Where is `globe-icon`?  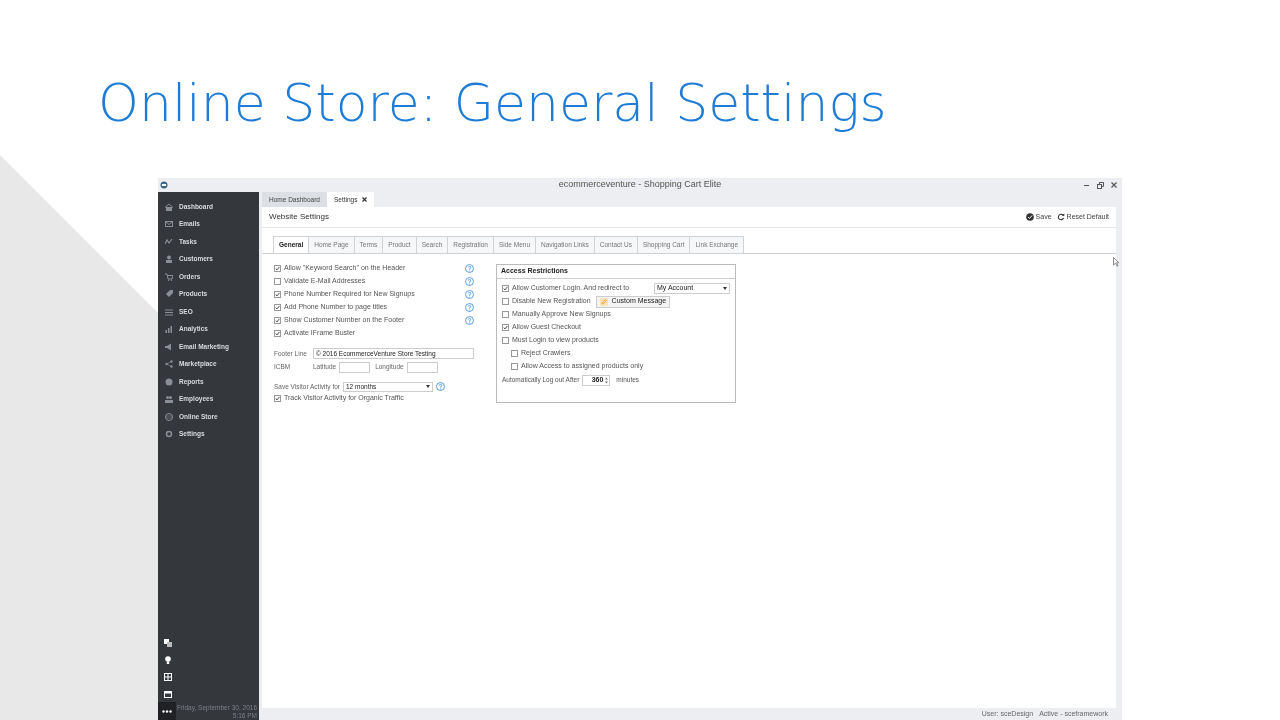
globe-icon is located at coordinates (169, 416).